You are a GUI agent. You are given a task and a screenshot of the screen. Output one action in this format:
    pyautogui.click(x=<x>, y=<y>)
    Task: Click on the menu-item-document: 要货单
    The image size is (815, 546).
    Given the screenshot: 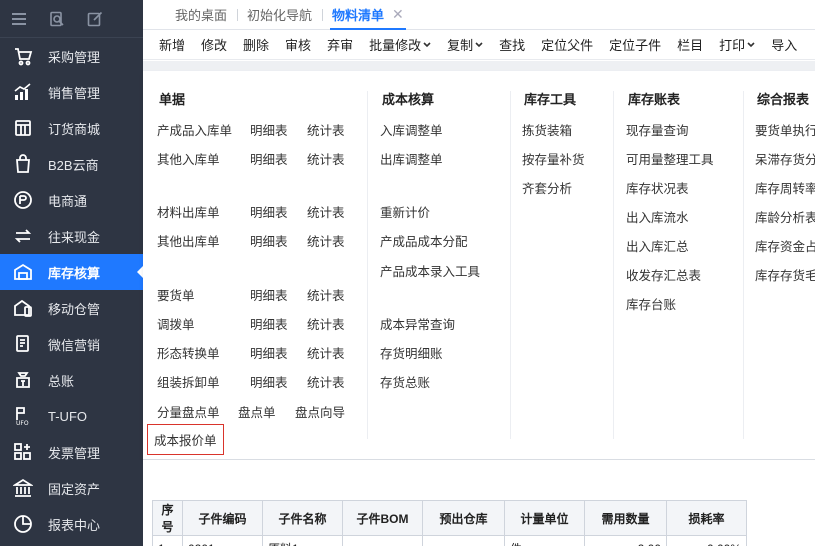 What is the action you would take?
    pyautogui.click(x=176, y=294)
    